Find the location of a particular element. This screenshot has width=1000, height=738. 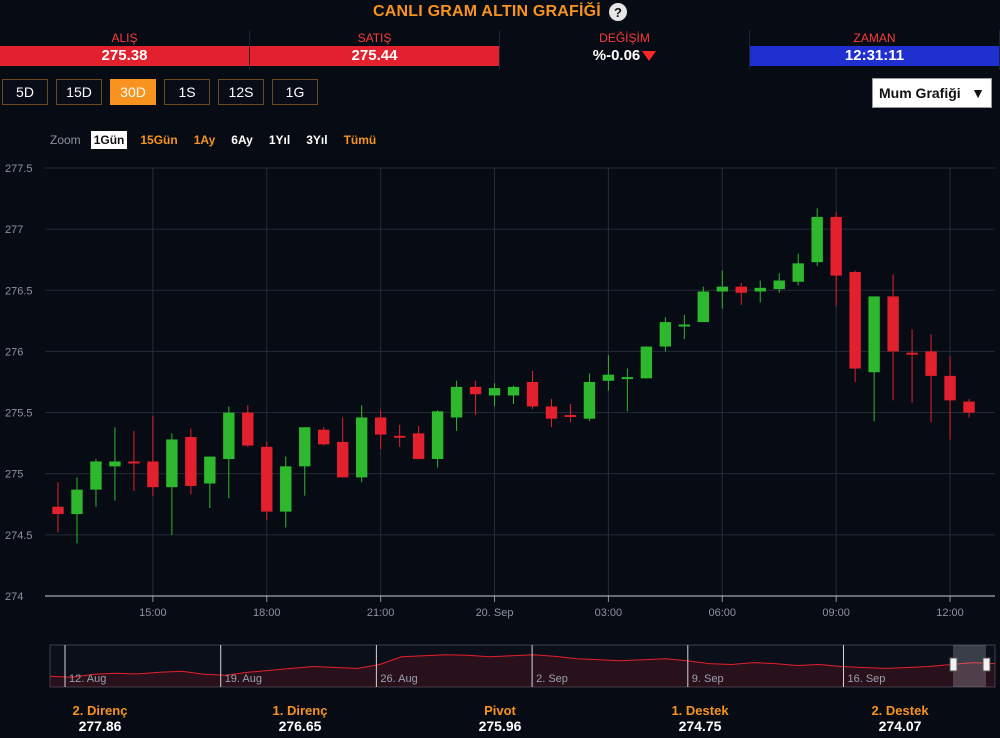

level-pivot: Pivot 275.96 is located at coordinates (500, 718).